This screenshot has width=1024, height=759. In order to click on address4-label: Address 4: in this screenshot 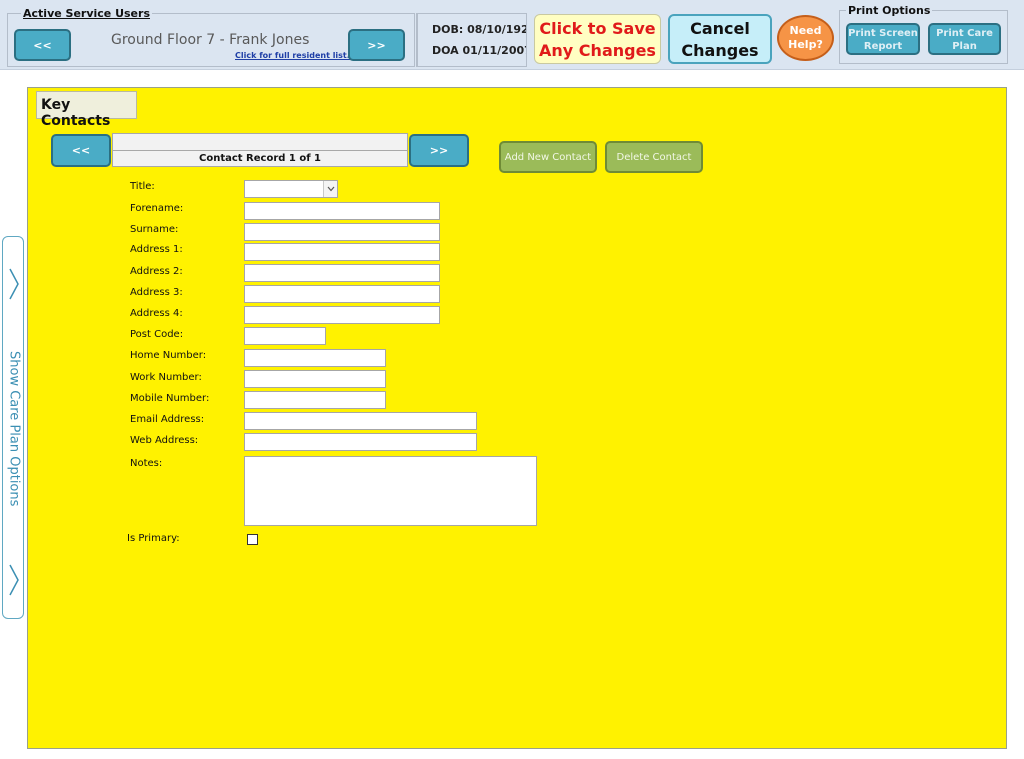, I will do `click(156, 313)`.